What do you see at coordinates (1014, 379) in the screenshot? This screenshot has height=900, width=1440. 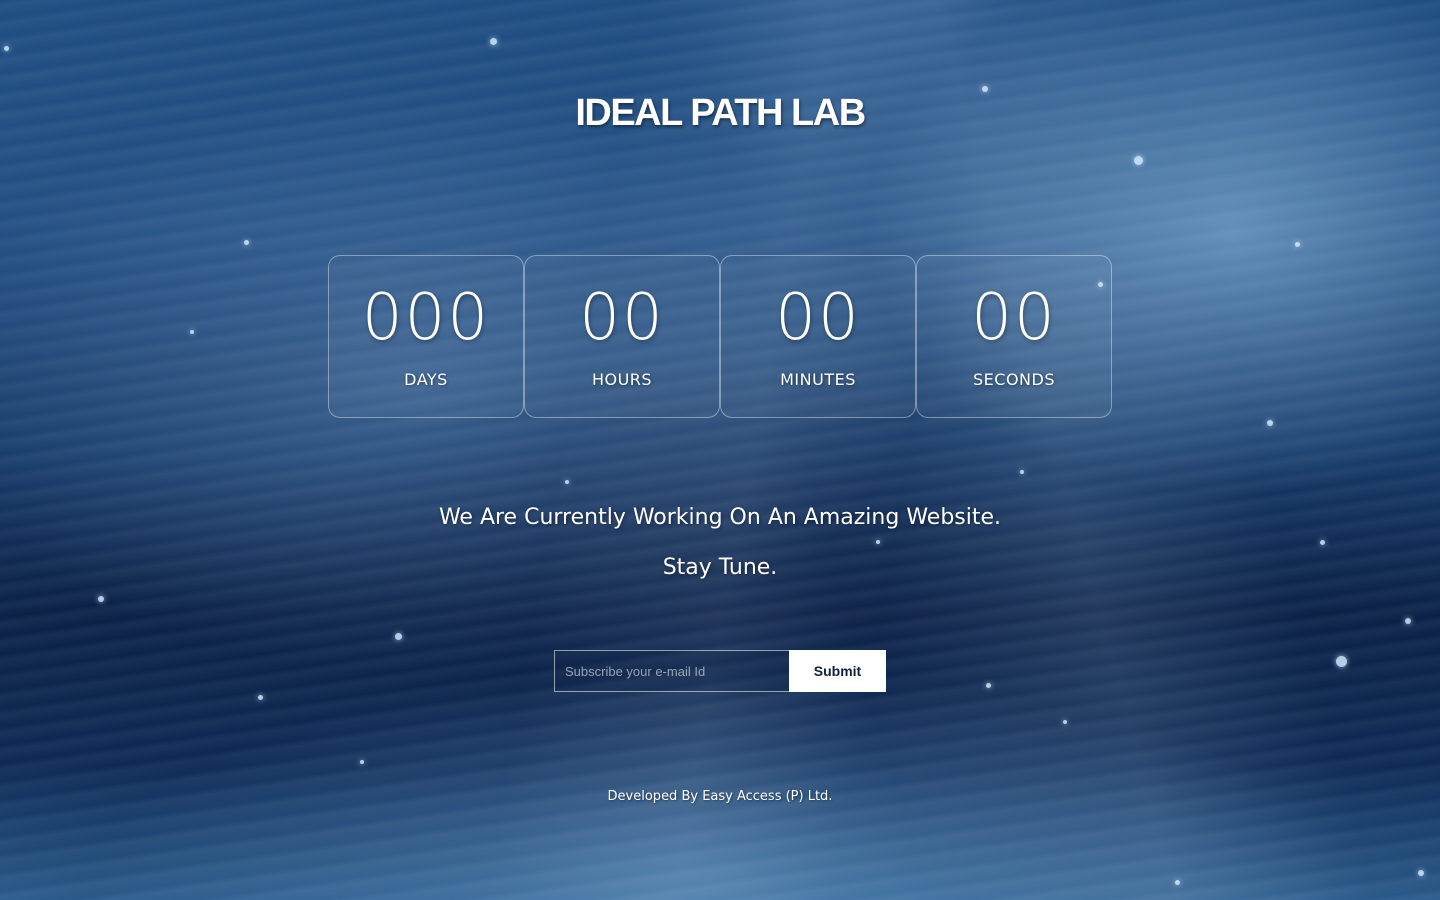 I see `countdown-seconds-label: SECONDS` at bounding box center [1014, 379].